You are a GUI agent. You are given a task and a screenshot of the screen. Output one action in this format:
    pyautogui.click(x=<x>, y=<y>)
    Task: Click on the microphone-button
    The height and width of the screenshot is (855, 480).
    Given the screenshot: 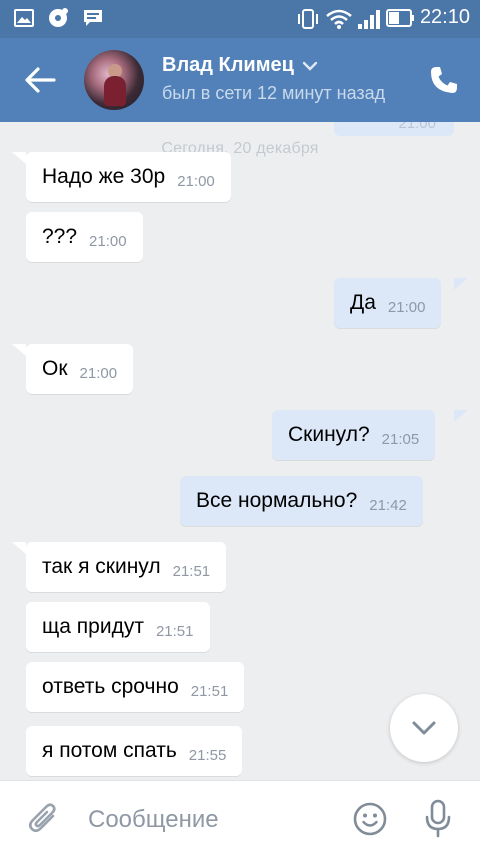 What is the action you would take?
    pyautogui.click(x=438, y=819)
    